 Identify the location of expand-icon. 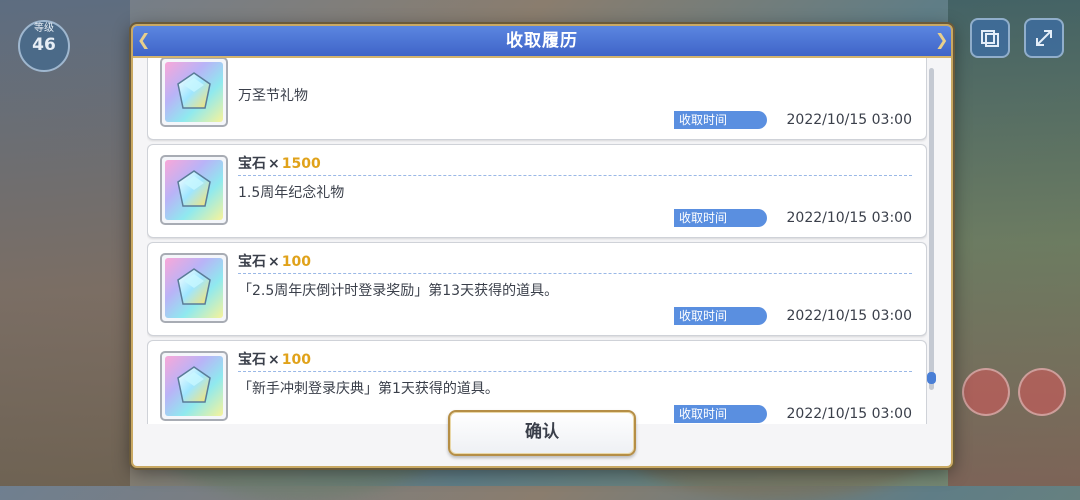
(1044, 38).